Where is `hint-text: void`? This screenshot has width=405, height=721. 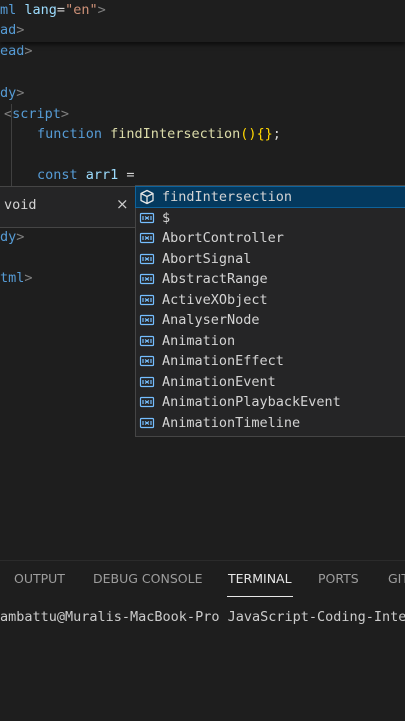 hint-text: void is located at coordinates (20, 205).